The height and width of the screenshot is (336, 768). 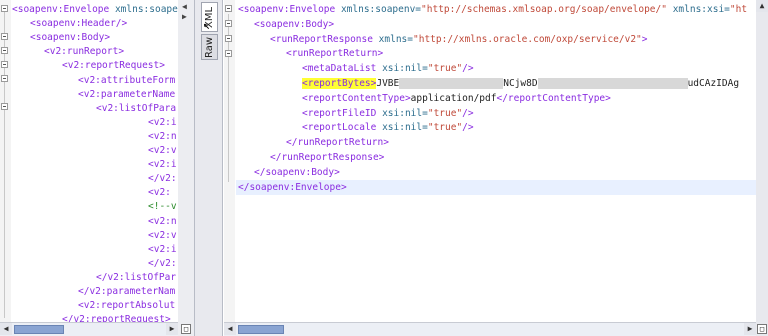 I want to click on code-token: <v2:reportAbsolut, so click(x=127, y=306).